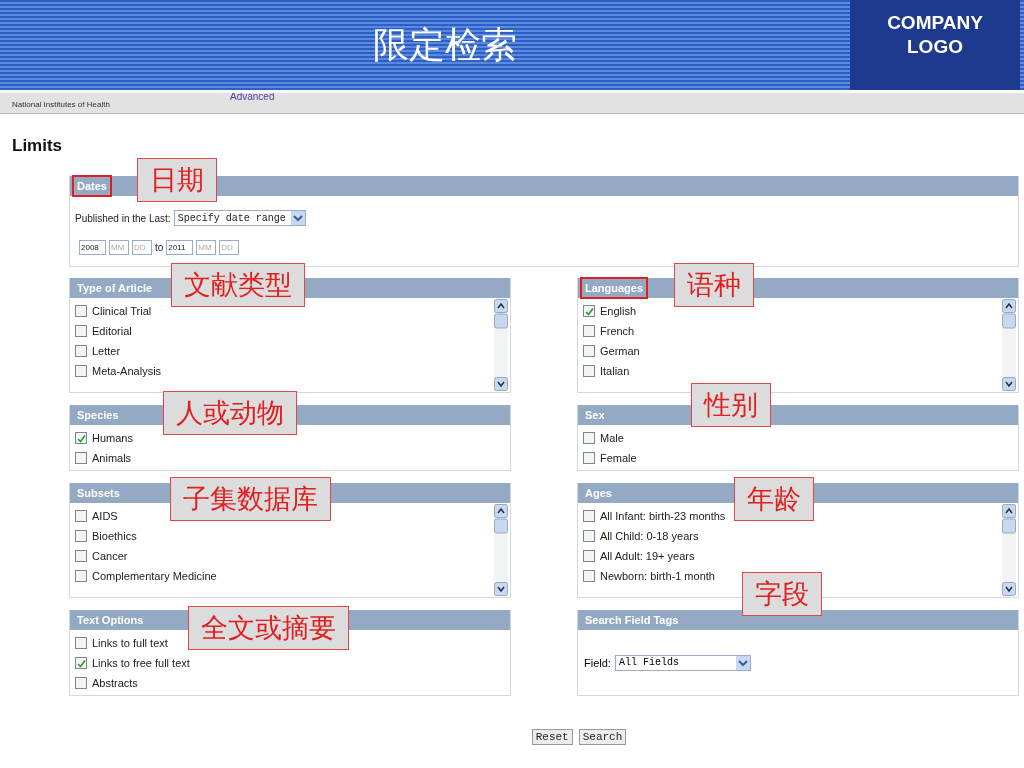 This screenshot has width=1024, height=768. Describe the element at coordinates (238, 285) in the screenshot. I see `callout-label: 文献类型` at that location.